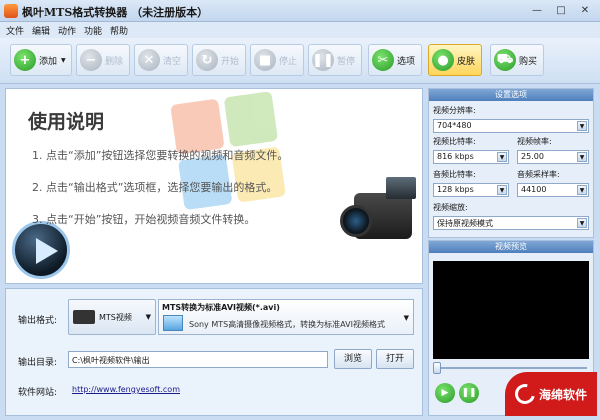 This screenshot has width=600, height=420. I want to click on clear-icon: ✕, so click(149, 60).